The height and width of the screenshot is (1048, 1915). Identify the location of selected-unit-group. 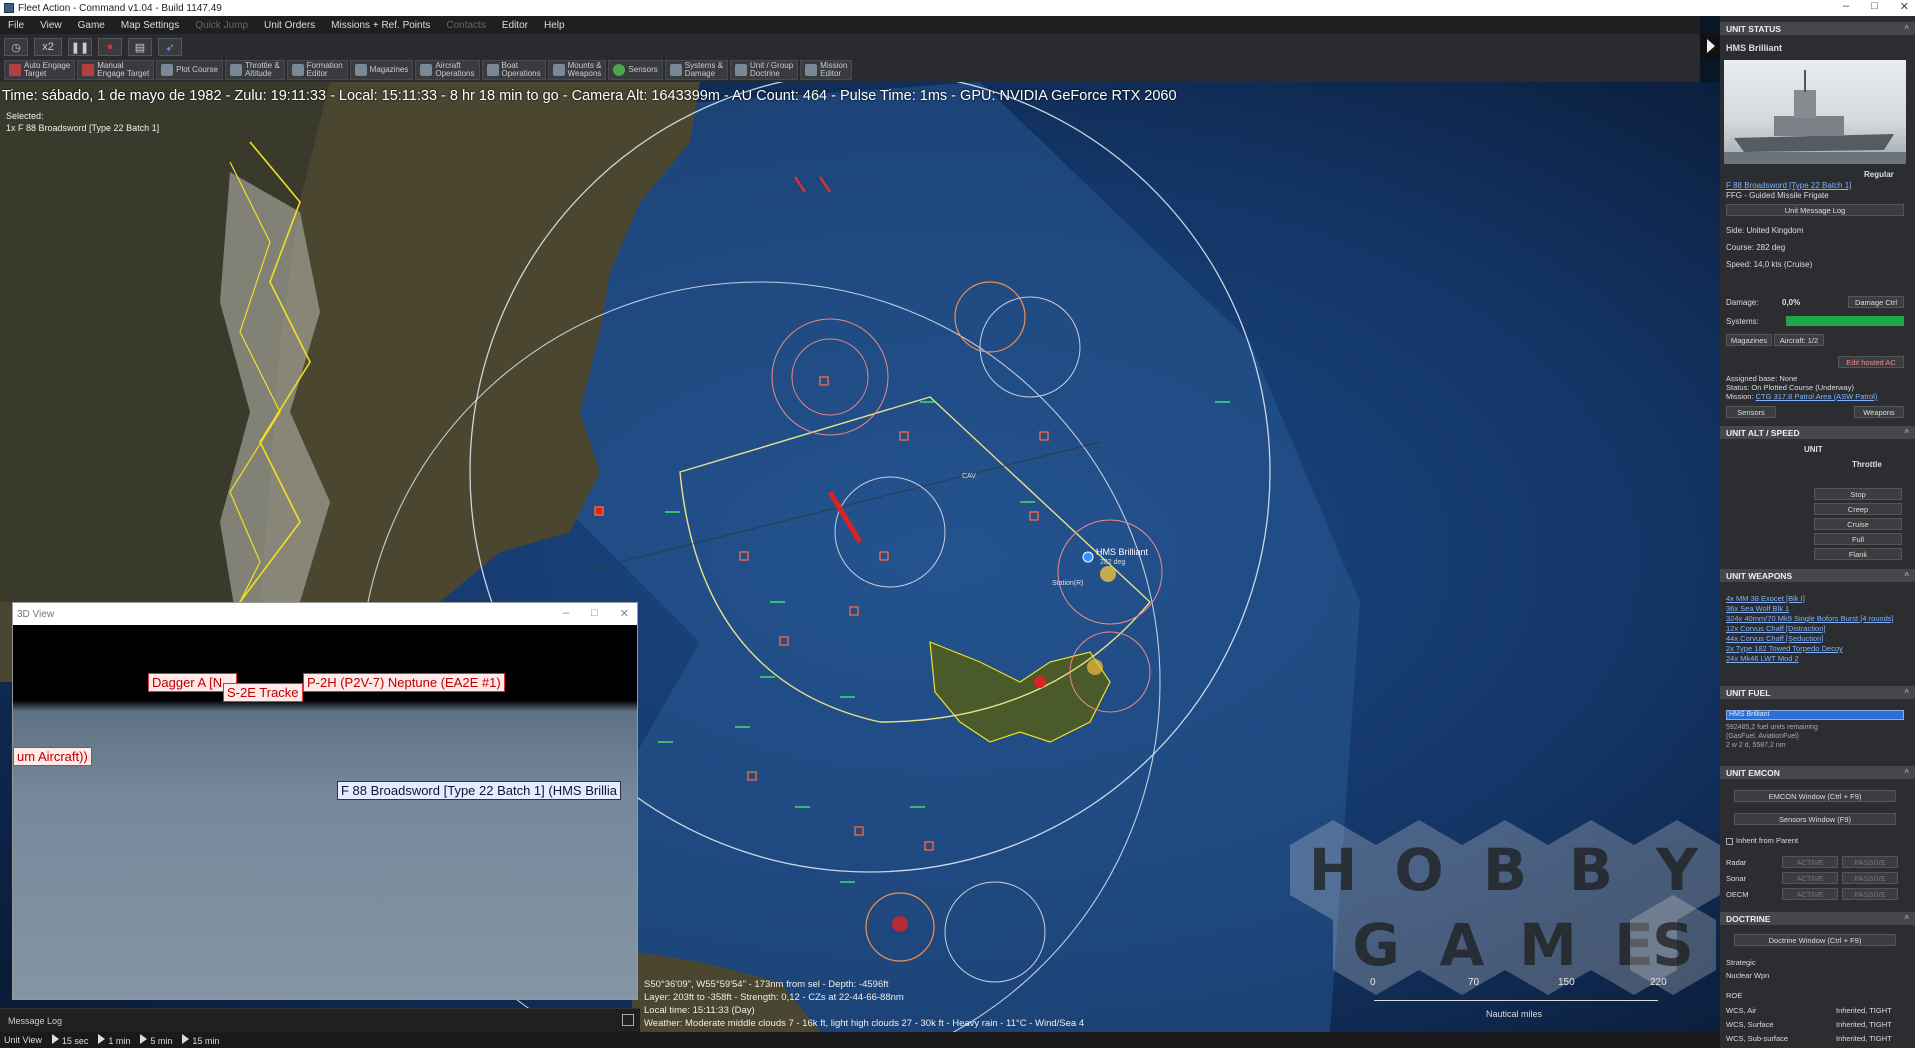
(1108, 574).